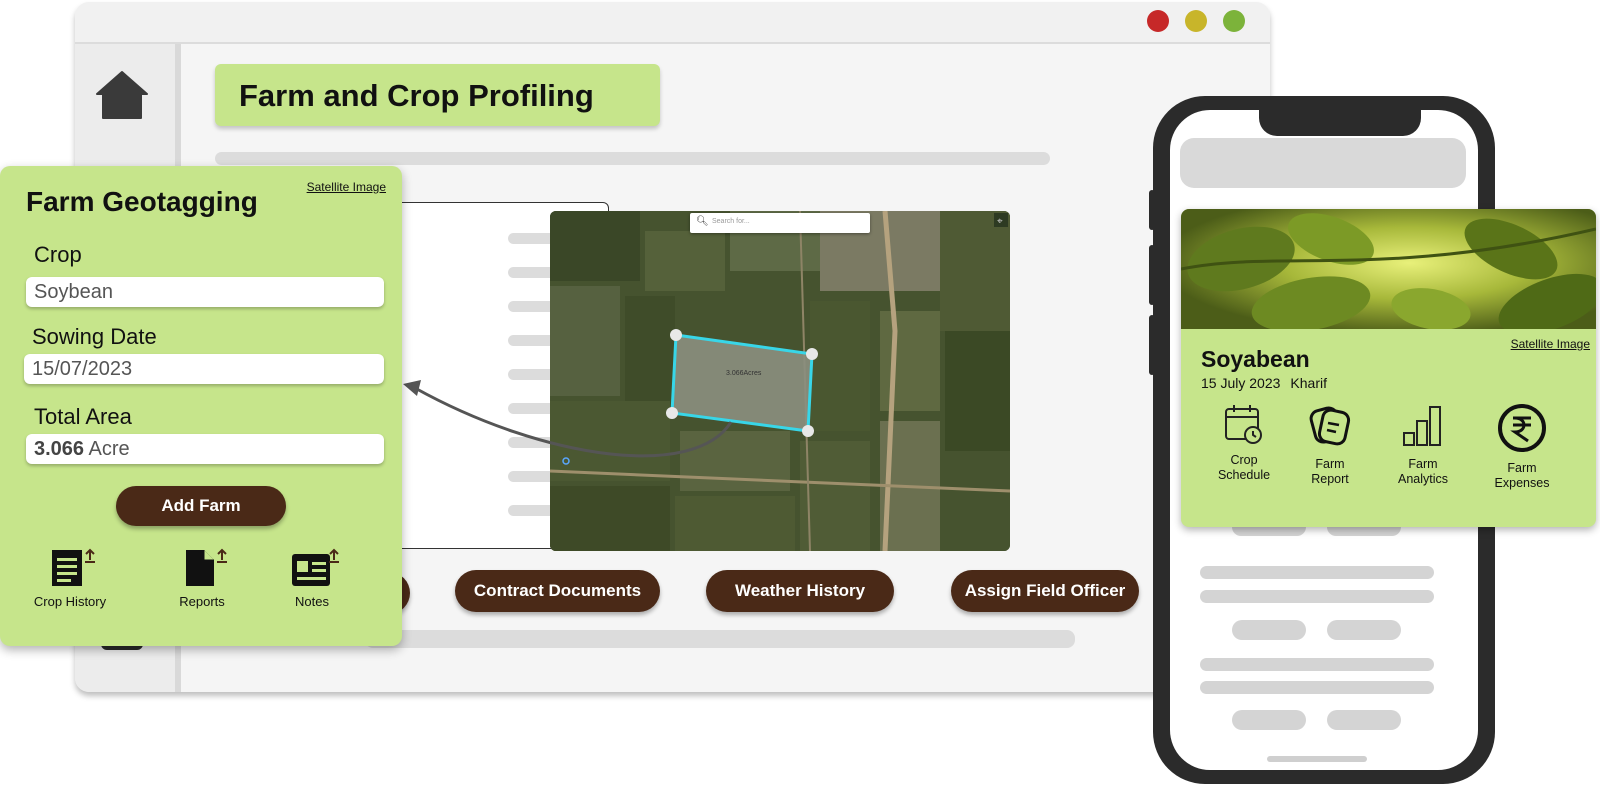  I want to click on reports-tool: Reports, so click(202, 578).